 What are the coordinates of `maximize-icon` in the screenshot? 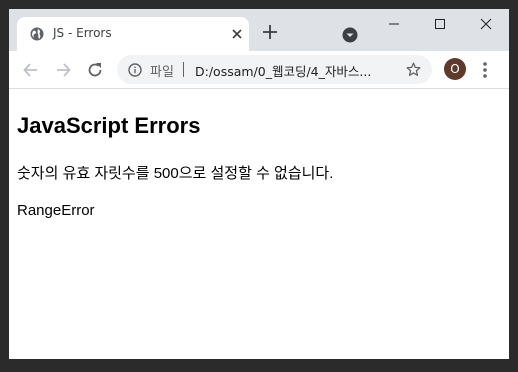 It's located at (440, 24).